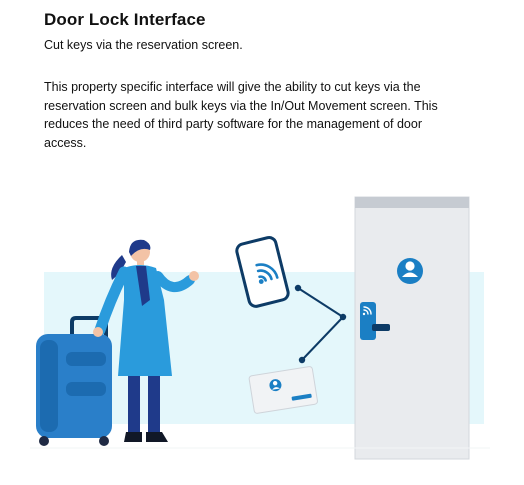 Image resolution: width=524 pixels, height=485 pixels. What do you see at coordinates (410, 271) in the screenshot?
I see `user-avatar-icon` at bounding box center [410, 271].